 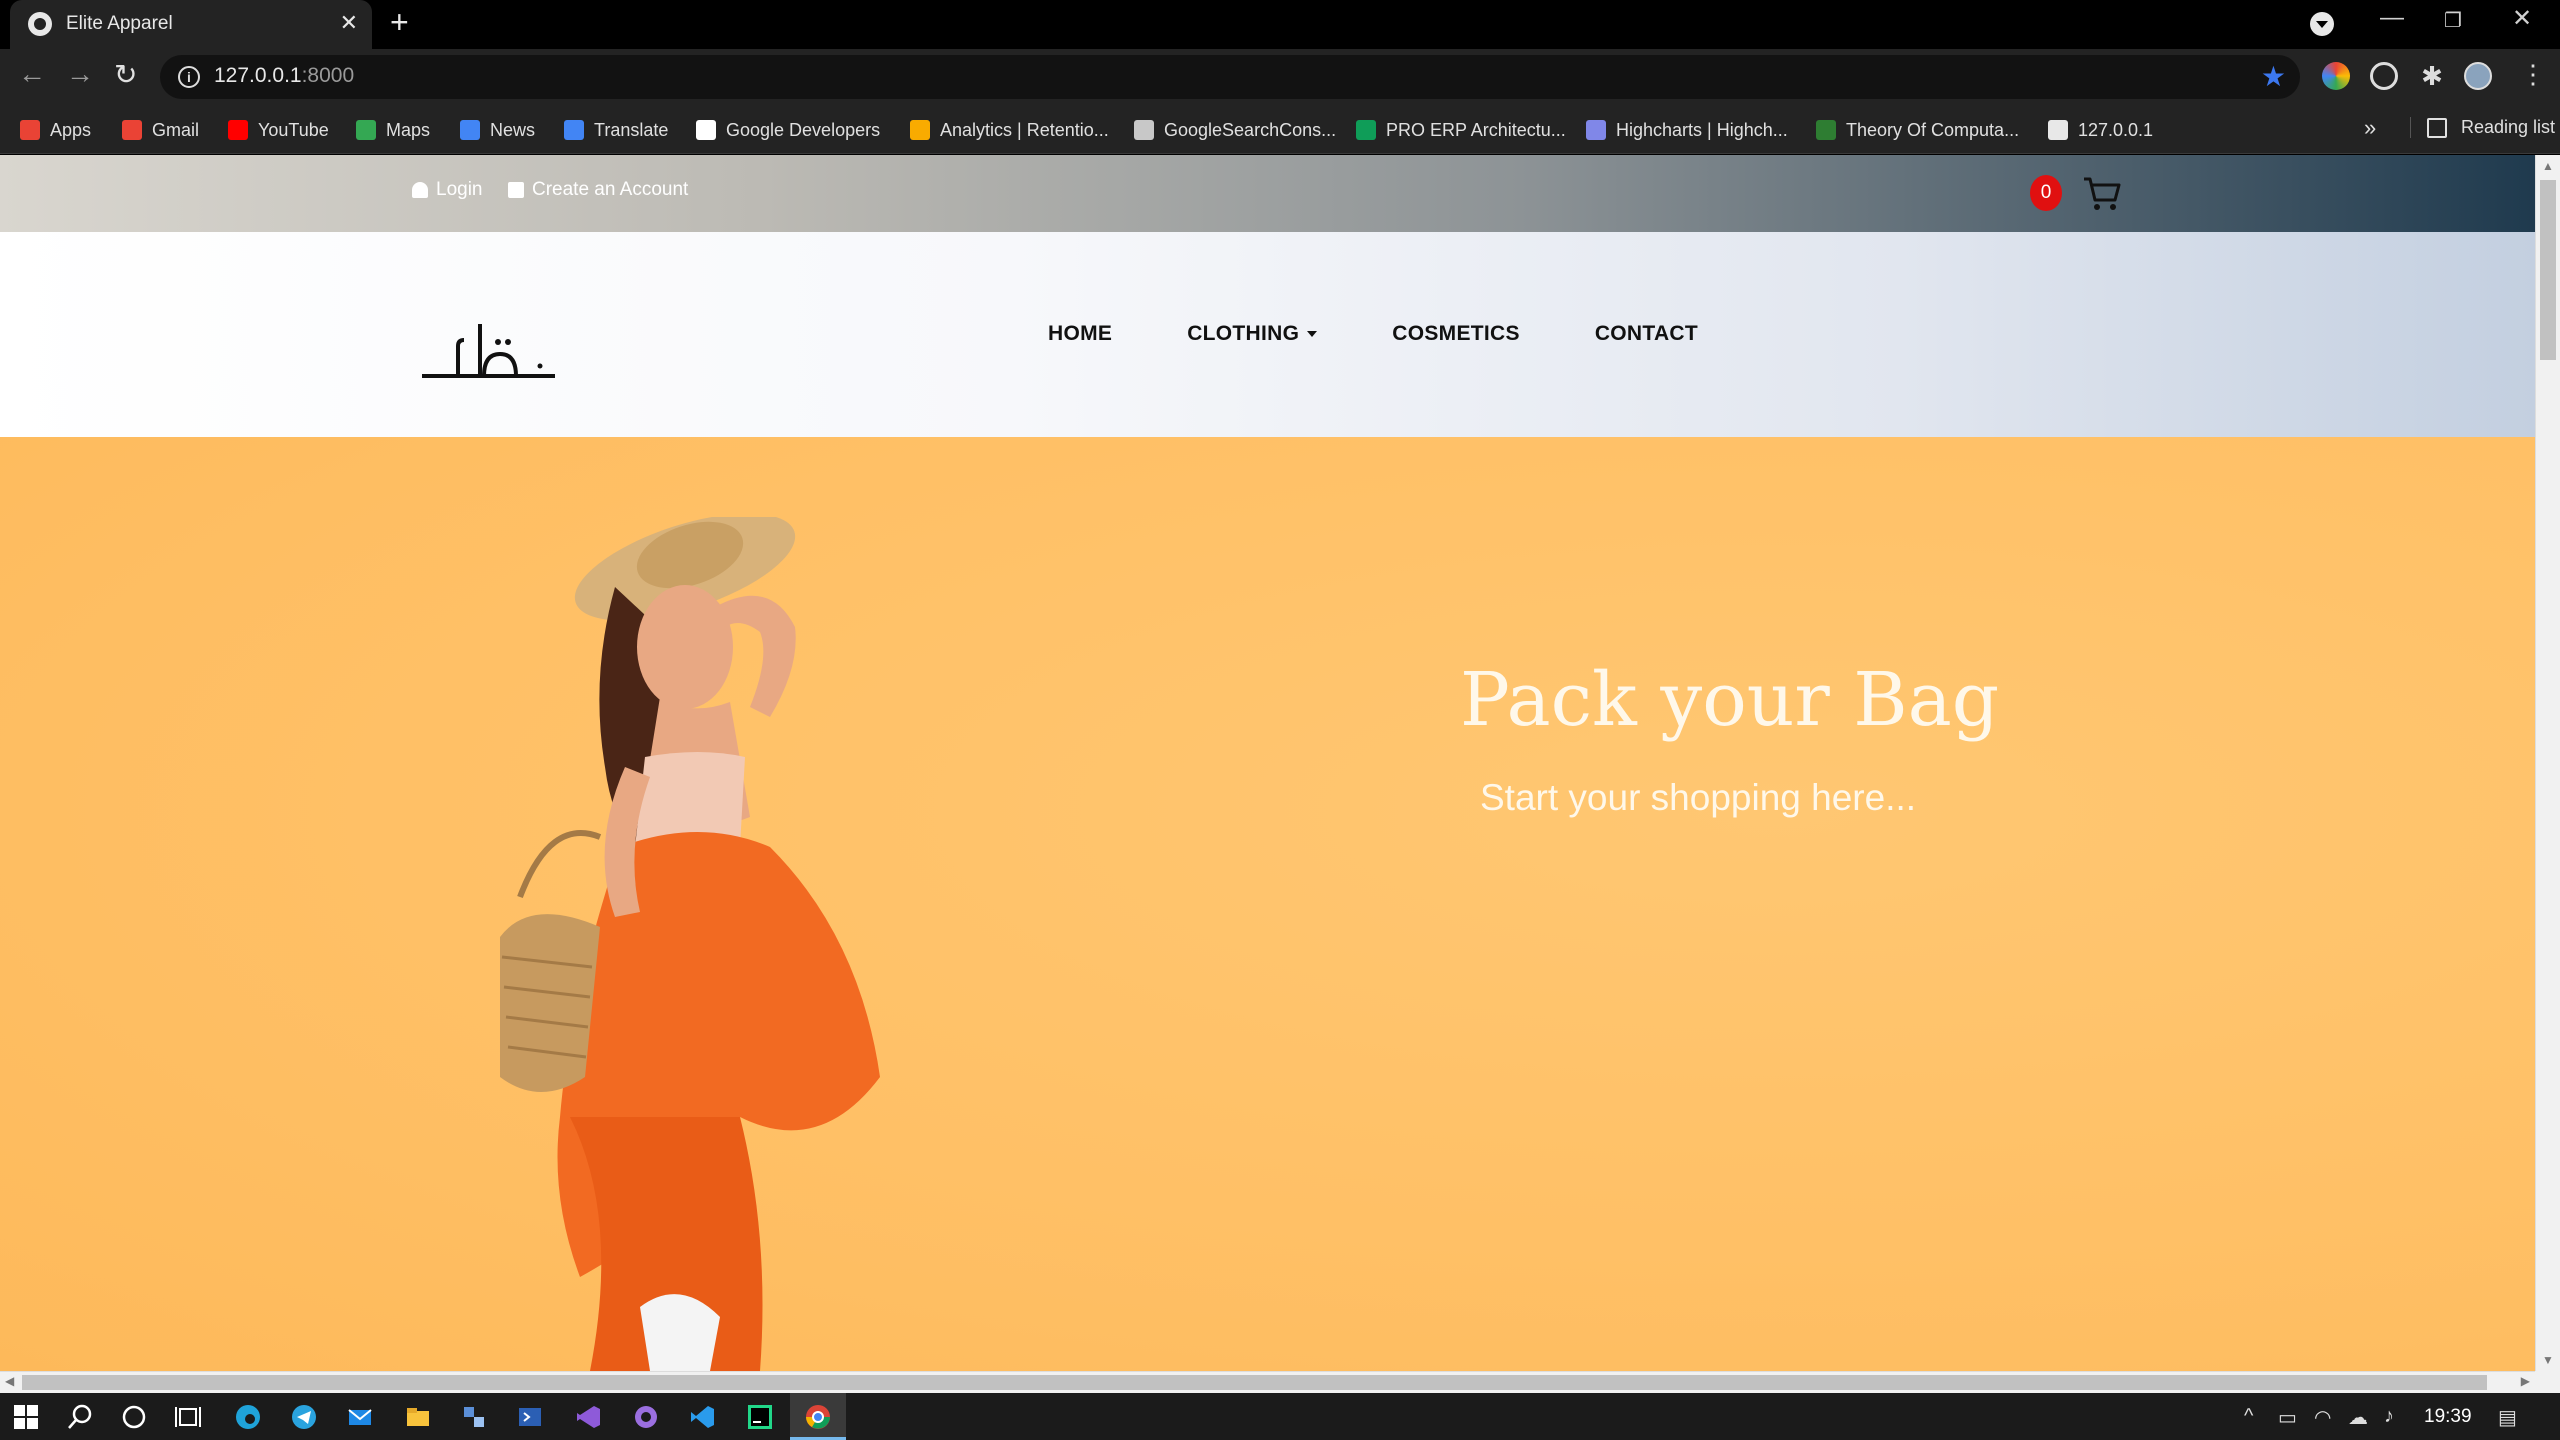 What do you see at coordinates (2448, 1417) in the screenshot?
I see `taskbar-clock: 19:39` at bounding box center [2448, 1417].